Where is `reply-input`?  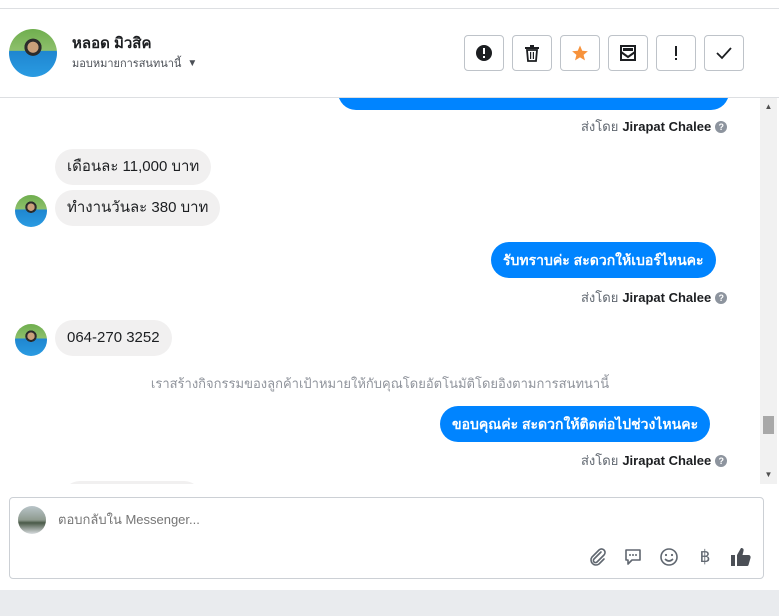
reply-input is located at coordinates (358, 519).